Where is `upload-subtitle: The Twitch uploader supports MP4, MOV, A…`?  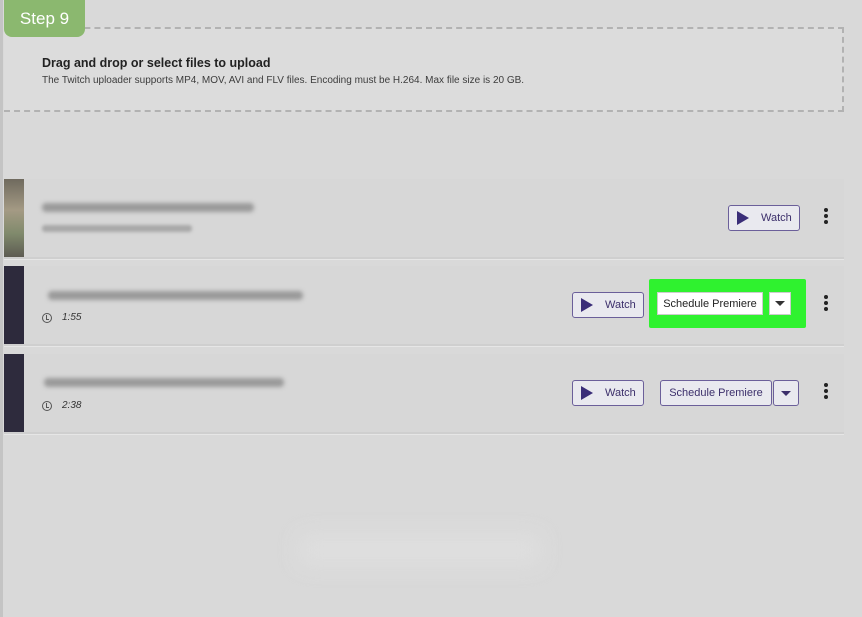
upload-subtitle: The Twitch uploader supports MP4, MOV, A… is located at coordinates (283, 80).